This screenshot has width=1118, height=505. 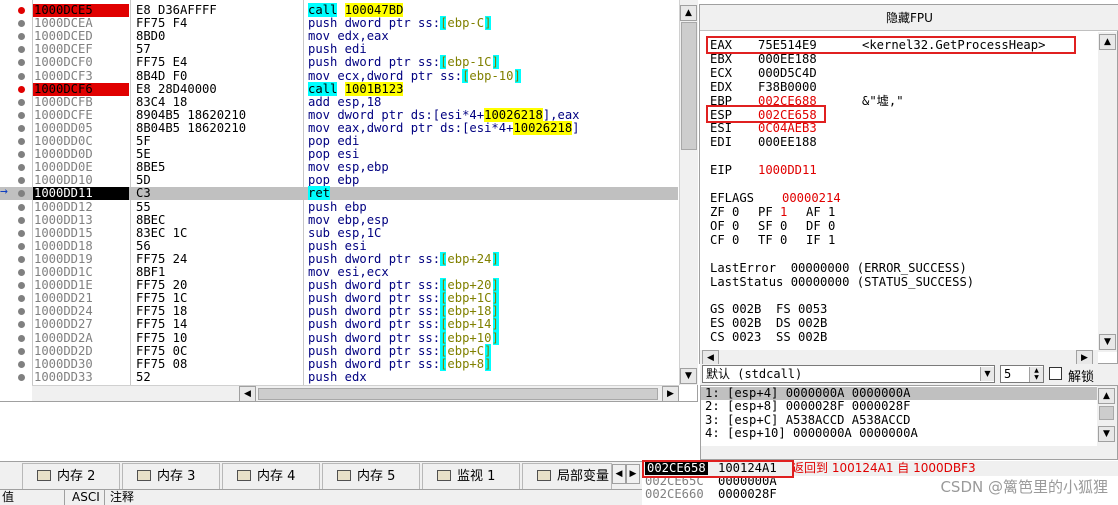 I want to click on disasm-row: 1000DD1C 8BF1 mov esi,ecx, so click(x=339, y=272).